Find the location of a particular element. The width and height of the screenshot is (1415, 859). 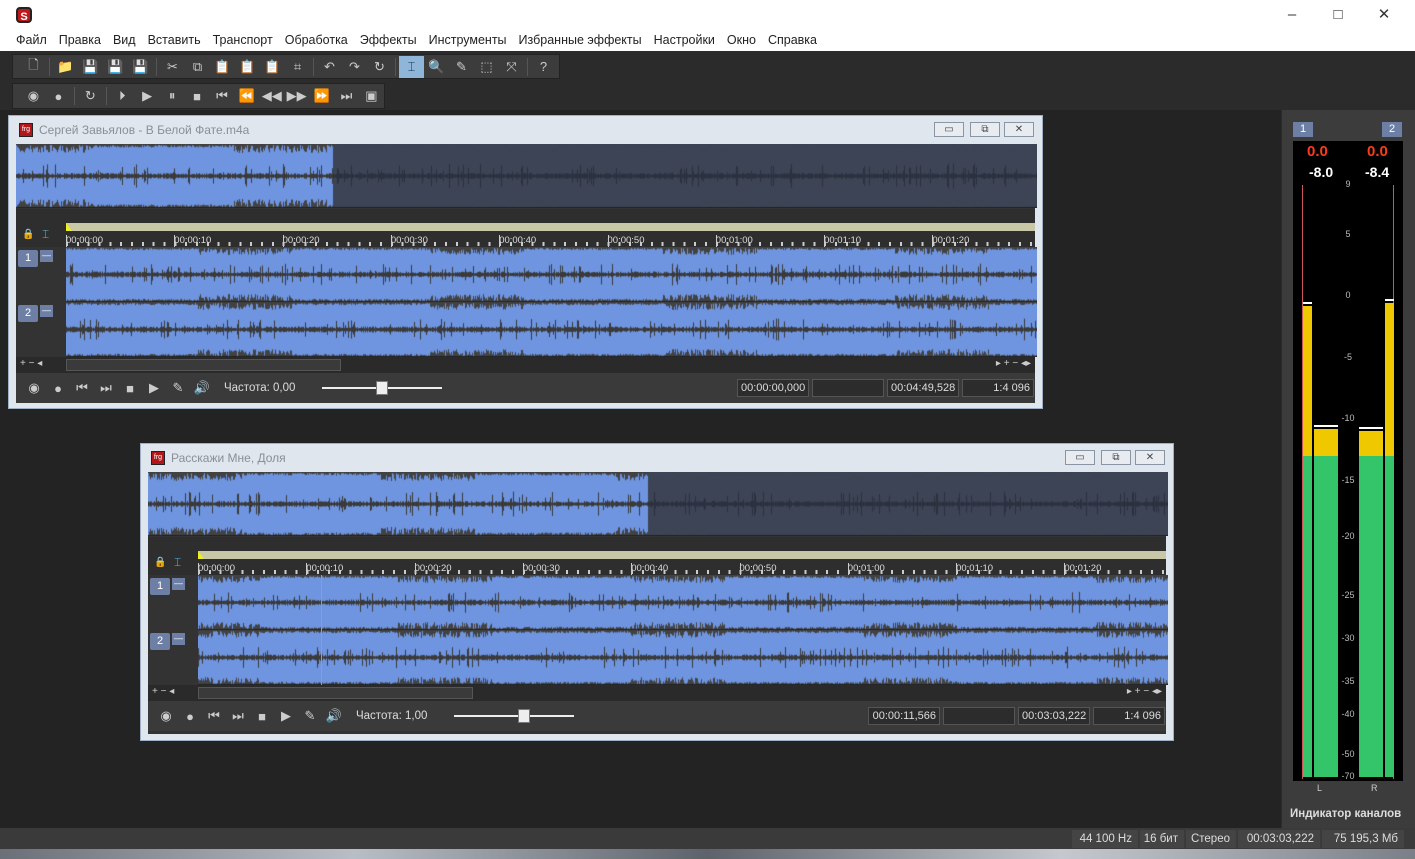

pencil-tool-icon: ✎ is located at coordinates (461, 67).